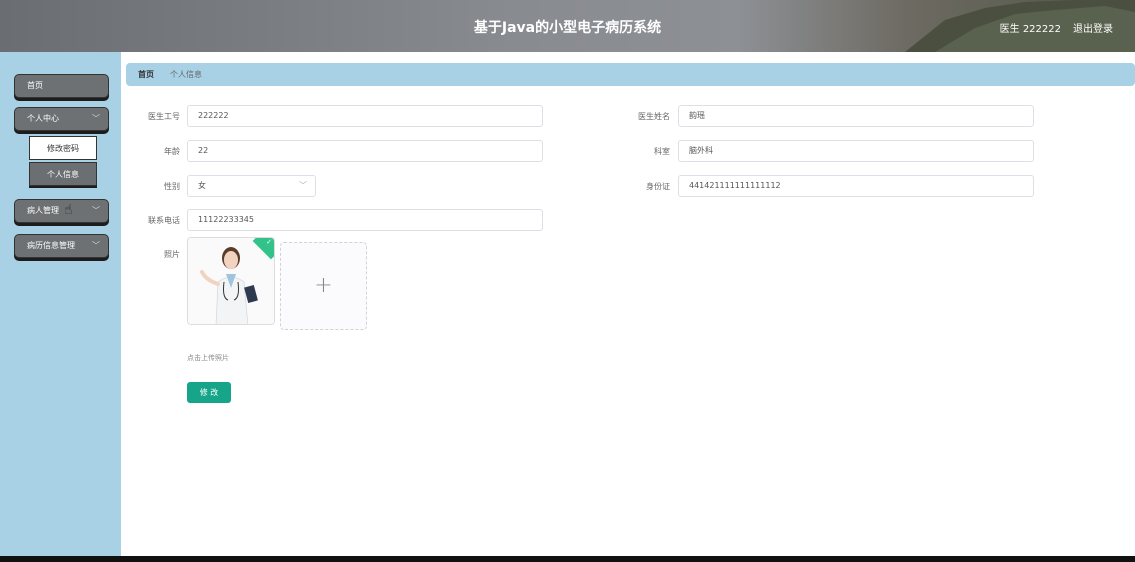 The width and height of the screenshot is (1135, 562). I want to click on sidebar-item-record-management: 病历信息管理 ﹀, so click(61, 246).